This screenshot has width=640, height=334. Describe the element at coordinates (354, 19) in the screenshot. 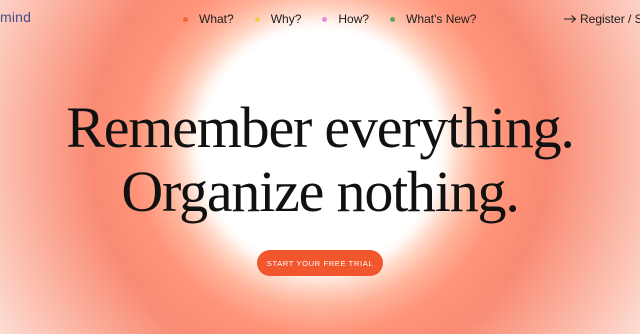

I see `nav-item-label: How?` at that location.